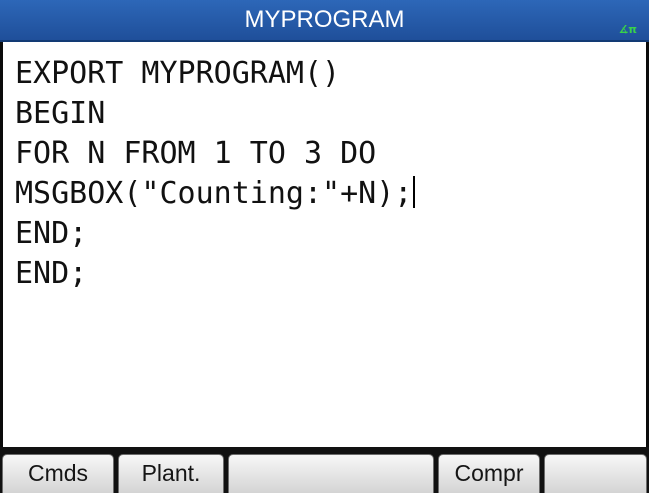 The image size is (649, 493). I want to click on angle-pi-icon: ∡π, so click(627, 29).